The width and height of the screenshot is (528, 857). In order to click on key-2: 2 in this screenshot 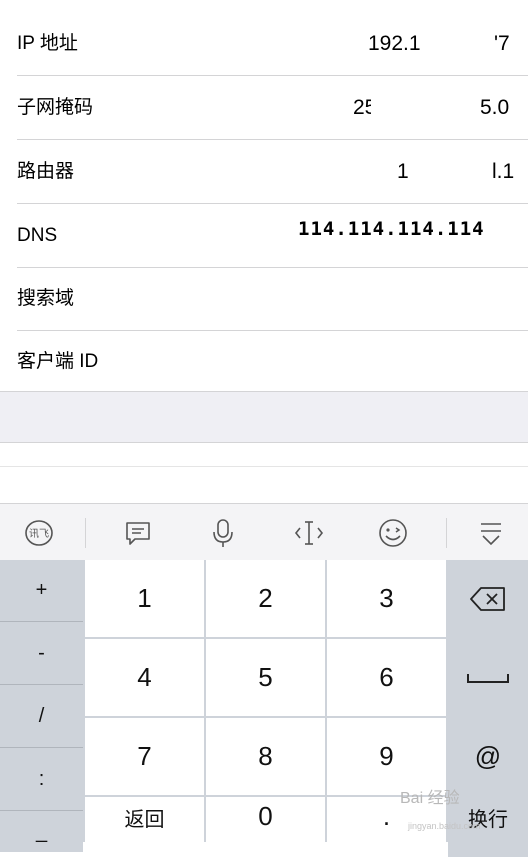, I will do `click(265, 598)`.